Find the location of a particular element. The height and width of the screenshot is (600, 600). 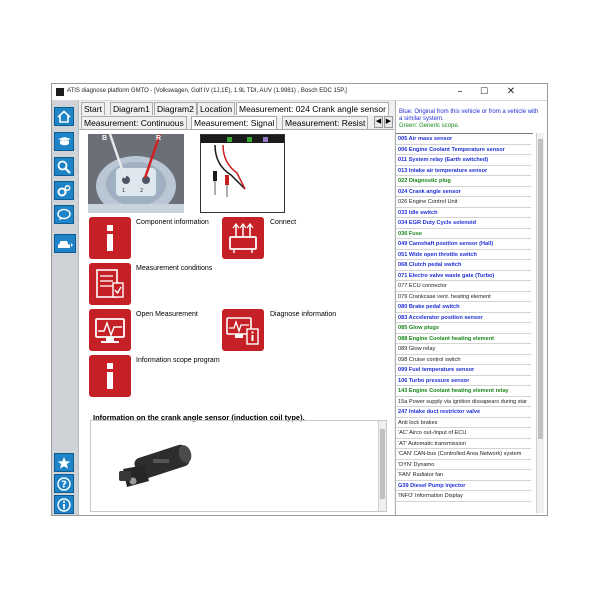

component-list-item: 033 Idle switch is located at coordinates (463, 213).